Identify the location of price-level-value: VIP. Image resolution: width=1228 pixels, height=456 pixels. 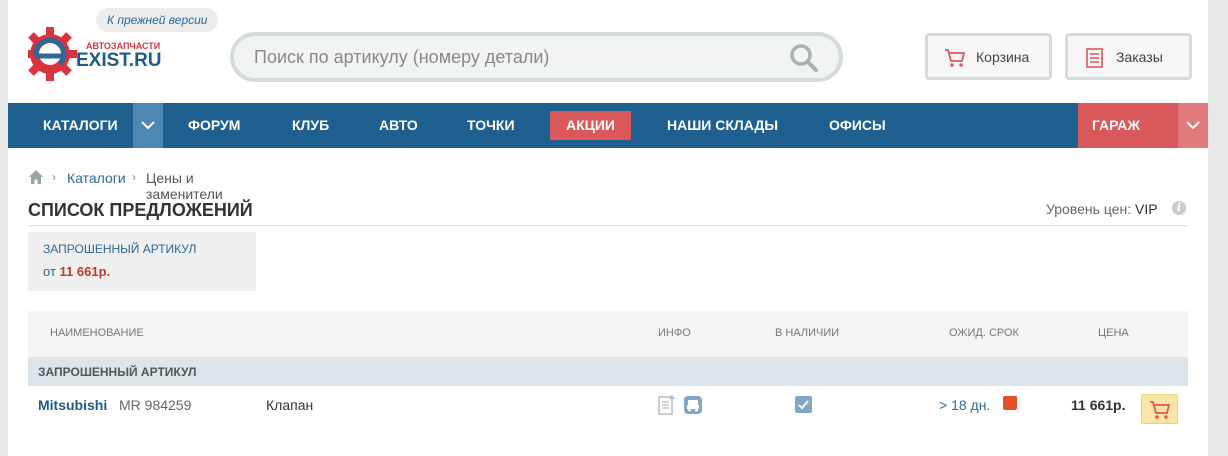
(1146, 209).